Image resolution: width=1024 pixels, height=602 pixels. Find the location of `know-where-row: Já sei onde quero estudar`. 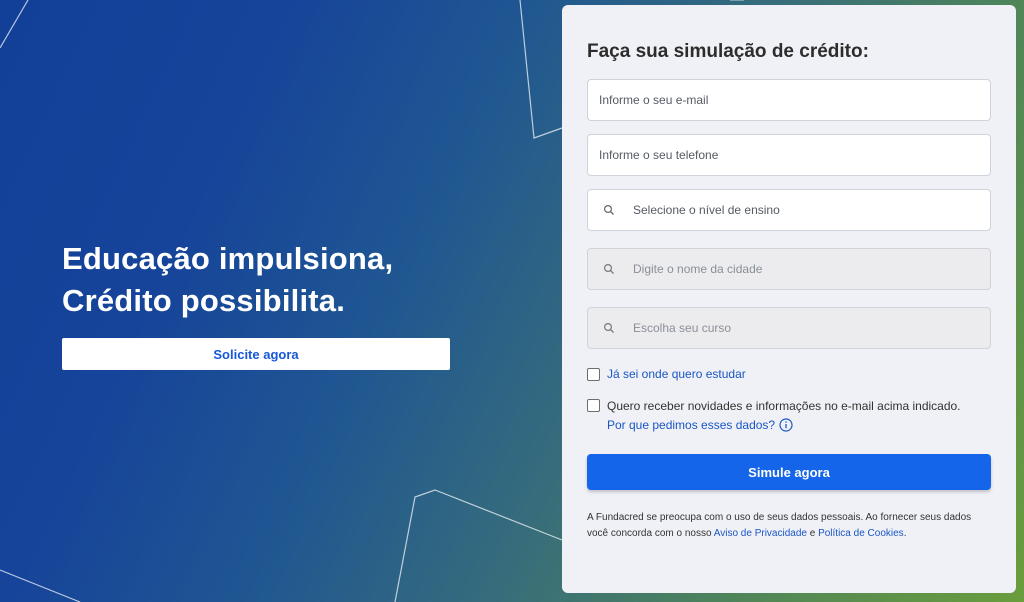

know-where-row: Já sei onde quero estudar is located at coordinates (789, 374).